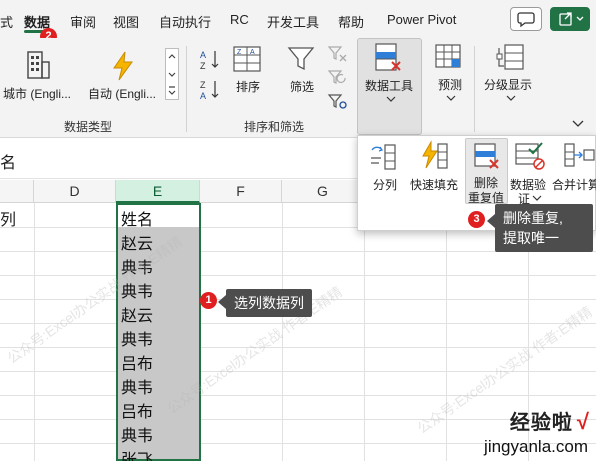 The height and width of the screenshot is (461, 596). What do you see at coordinates (137, 314) in the screenshot?
I see `cell-e5: 赵云` at bounding box center [137, 314].